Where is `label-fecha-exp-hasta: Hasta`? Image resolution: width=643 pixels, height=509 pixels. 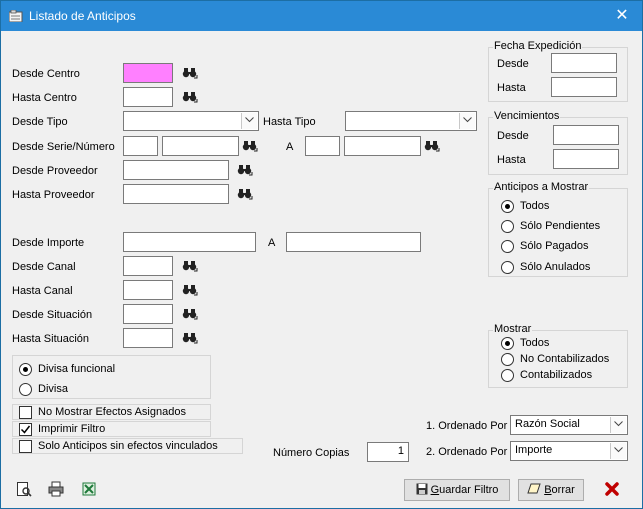
label-fecha-exp-hasta: Hasta is located at coordinates (511, 88).